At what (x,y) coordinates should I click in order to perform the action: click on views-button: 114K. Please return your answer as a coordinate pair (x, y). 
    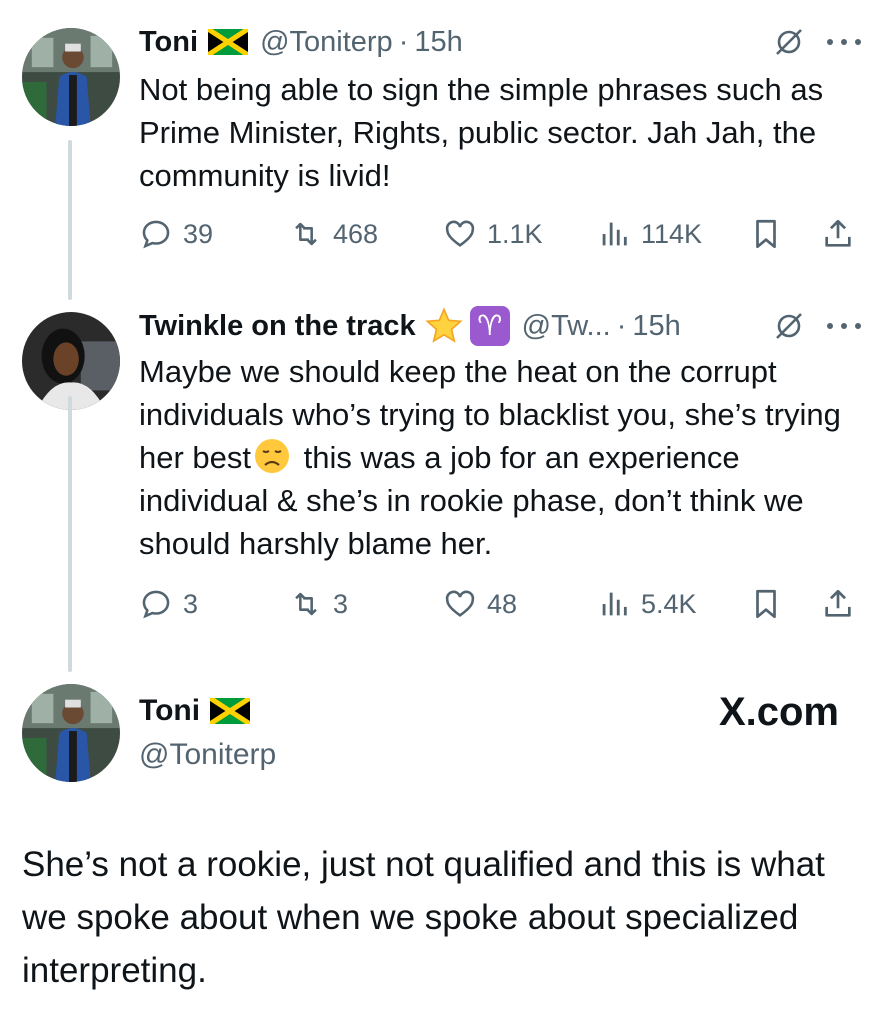
    Looking at the image, I should click on (649, 234).